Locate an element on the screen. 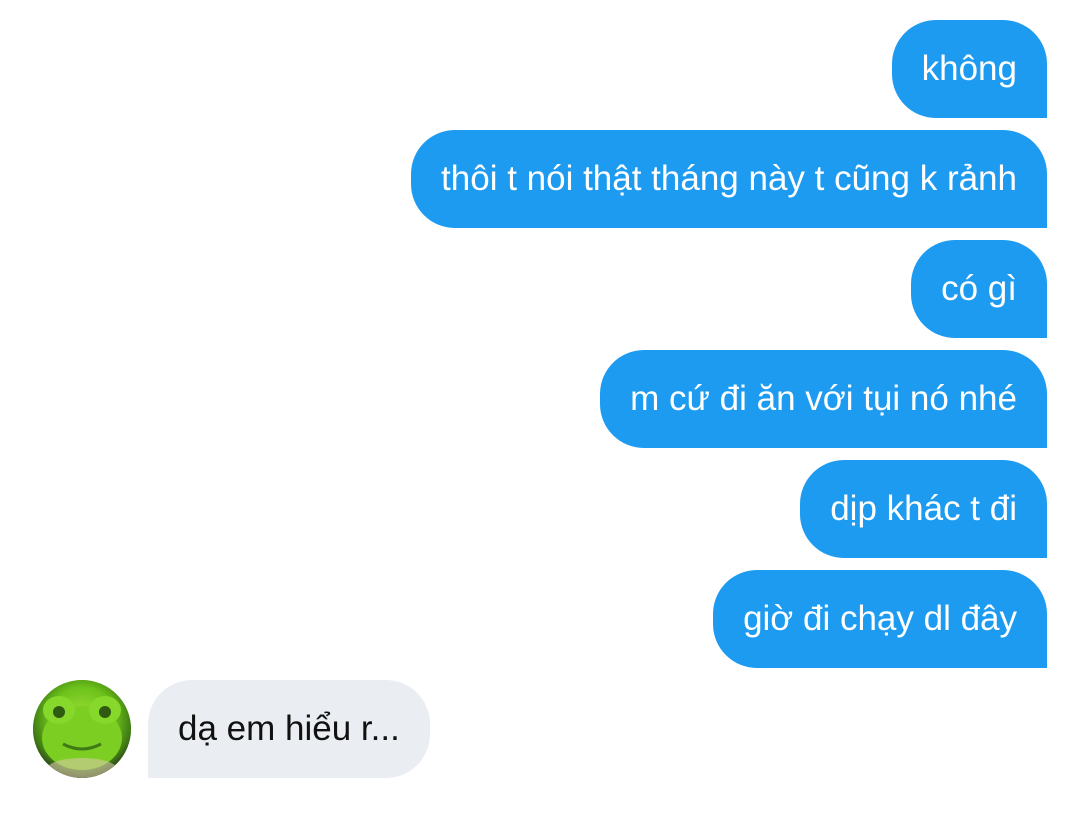 The height and width of the screenshot is (814, 1080). message-text: có gì is located at coordinates (979, 288).